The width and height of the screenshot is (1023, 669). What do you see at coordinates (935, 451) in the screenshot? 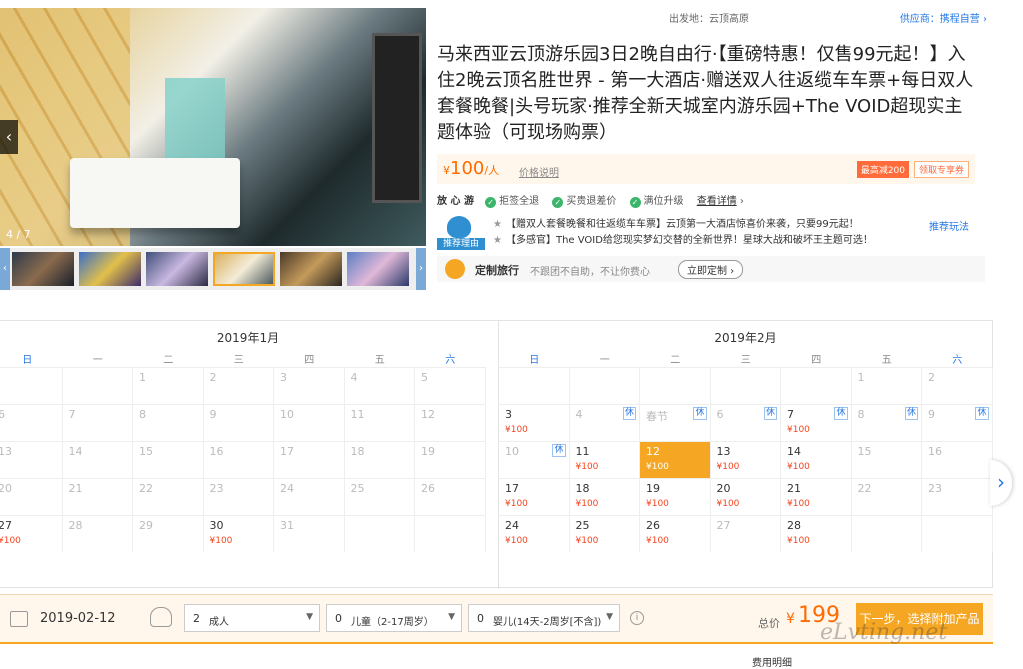
I see `day-number: 16` at bounding box center [935, 451].